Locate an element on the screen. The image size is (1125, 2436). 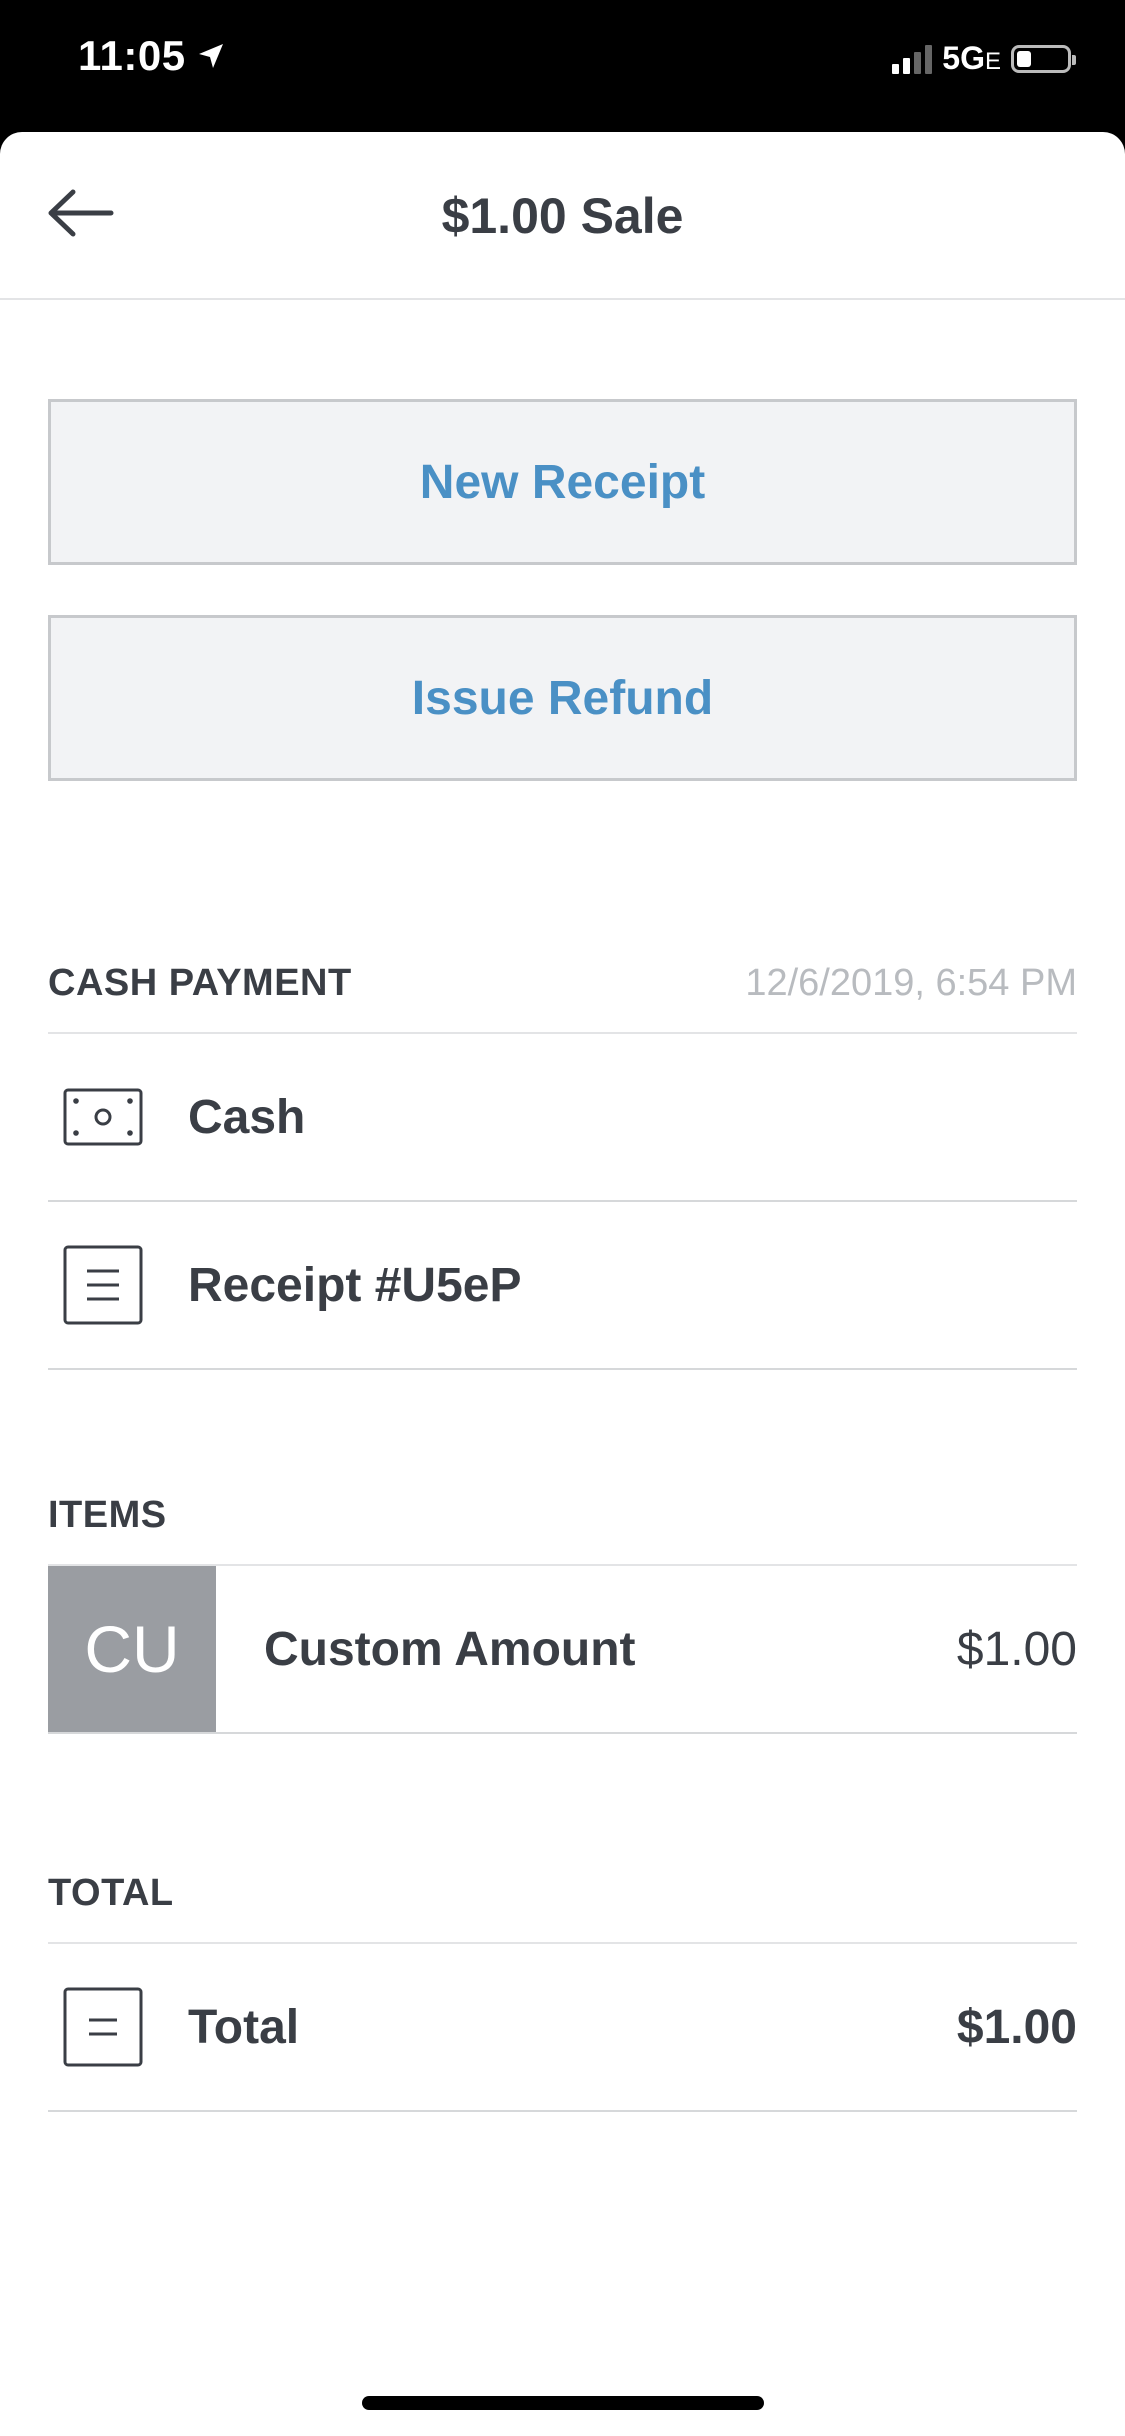
section-title: CASH PAYMENT is located at coordinates (200, 982).